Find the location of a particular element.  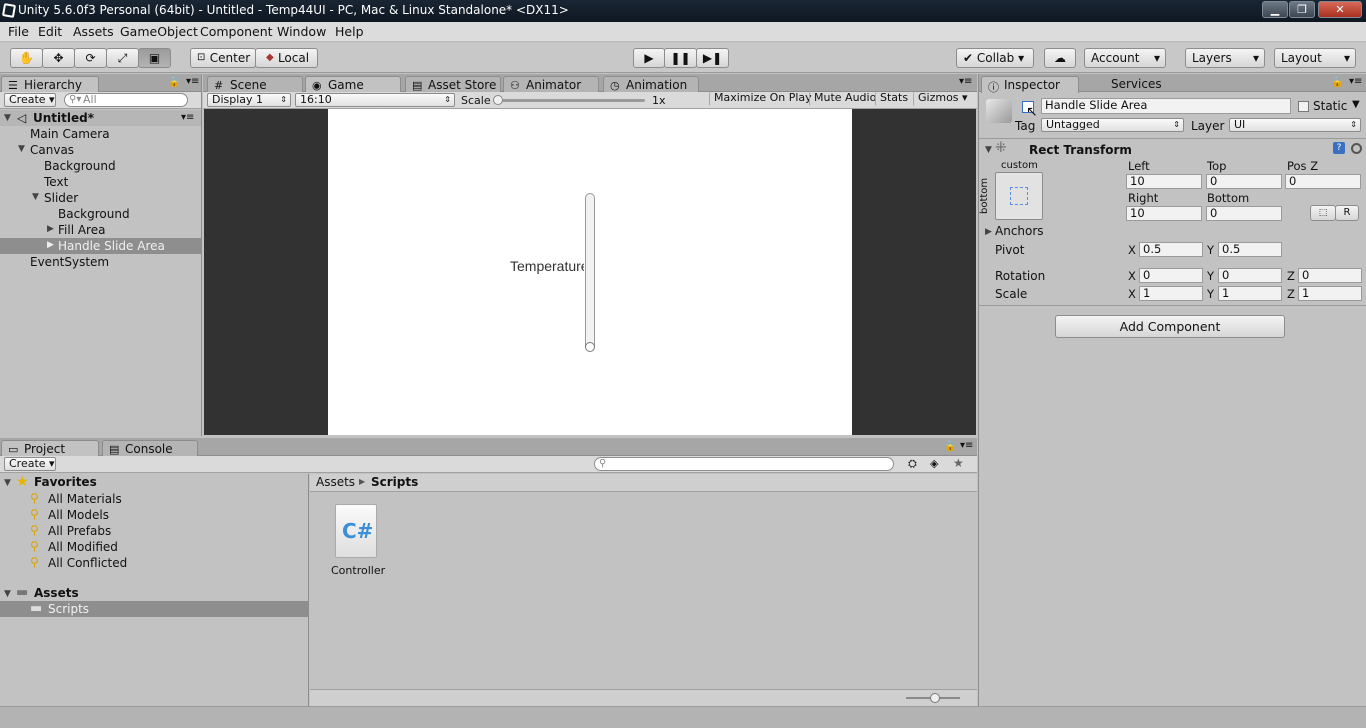

help-icon: ? is located at coordinates (1339, 148).